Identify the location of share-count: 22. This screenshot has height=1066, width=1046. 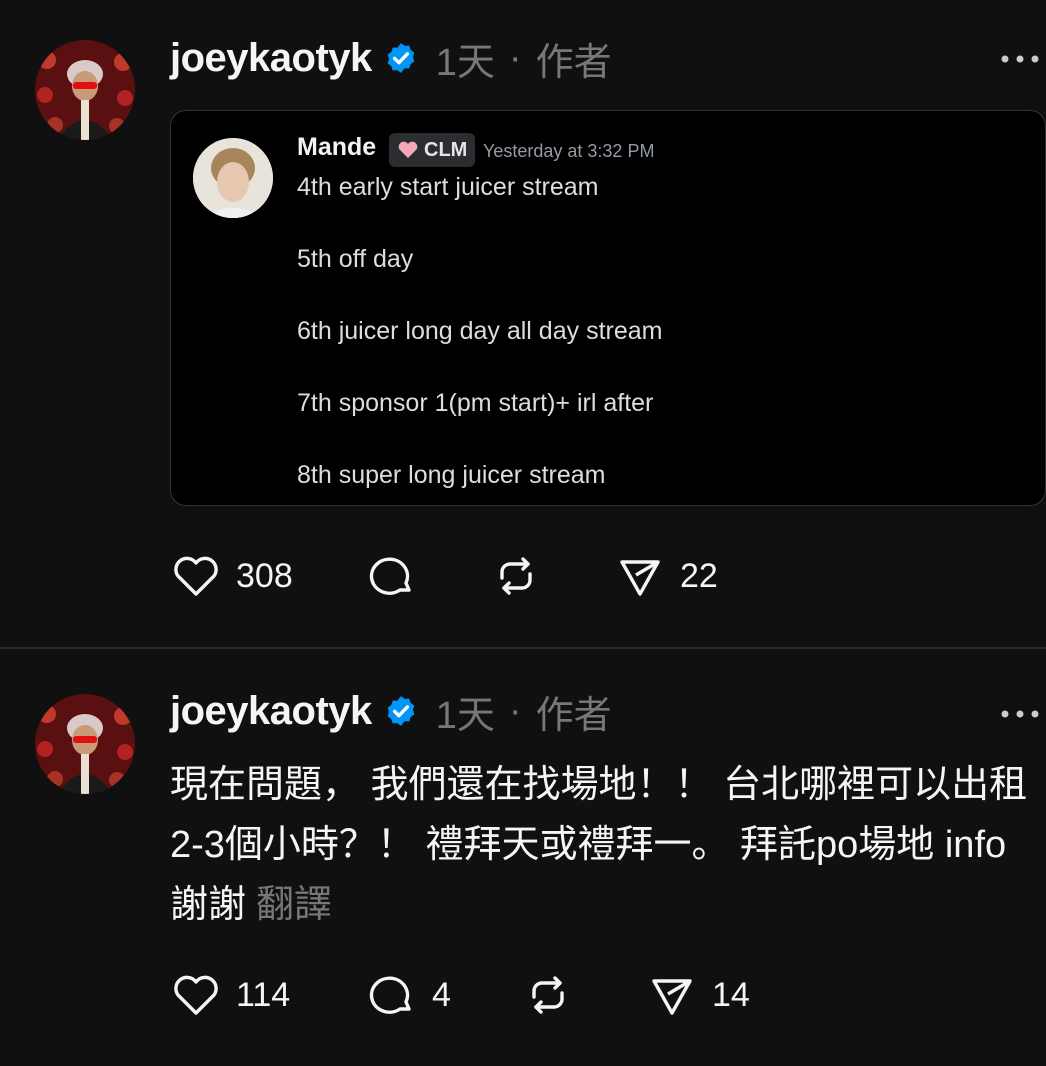
(699, 575).